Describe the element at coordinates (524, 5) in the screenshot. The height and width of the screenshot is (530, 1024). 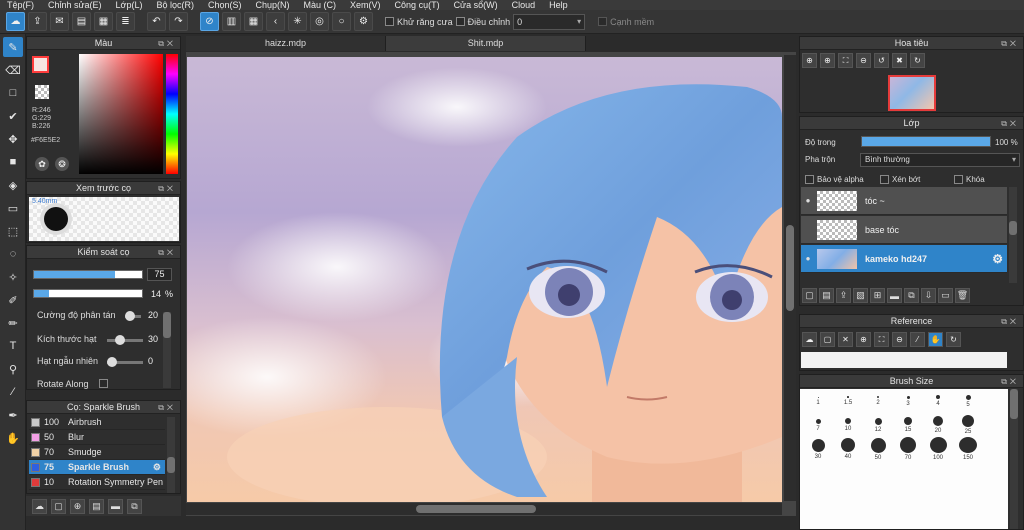
I see `menu-cloud: Cloud` at that location.